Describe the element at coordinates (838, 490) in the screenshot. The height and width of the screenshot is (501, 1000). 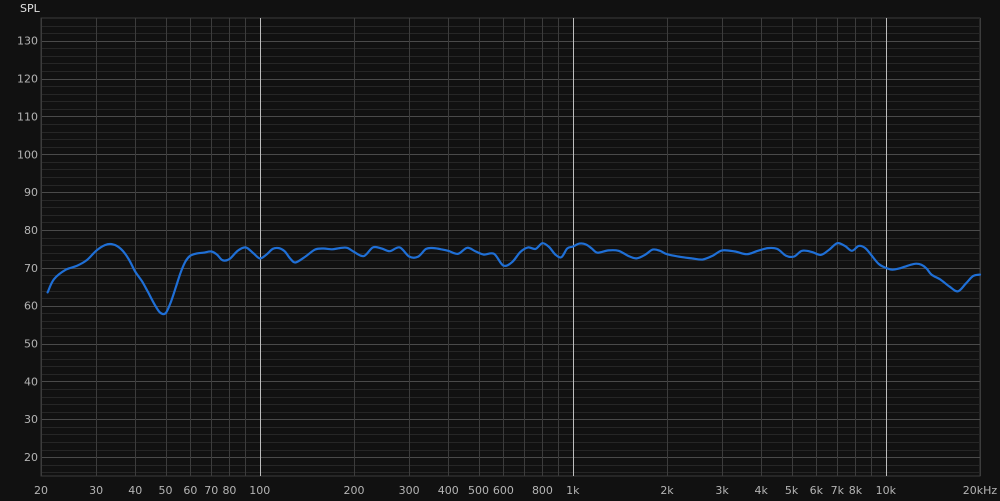
I see `x-tick-label: 7k` at that location.